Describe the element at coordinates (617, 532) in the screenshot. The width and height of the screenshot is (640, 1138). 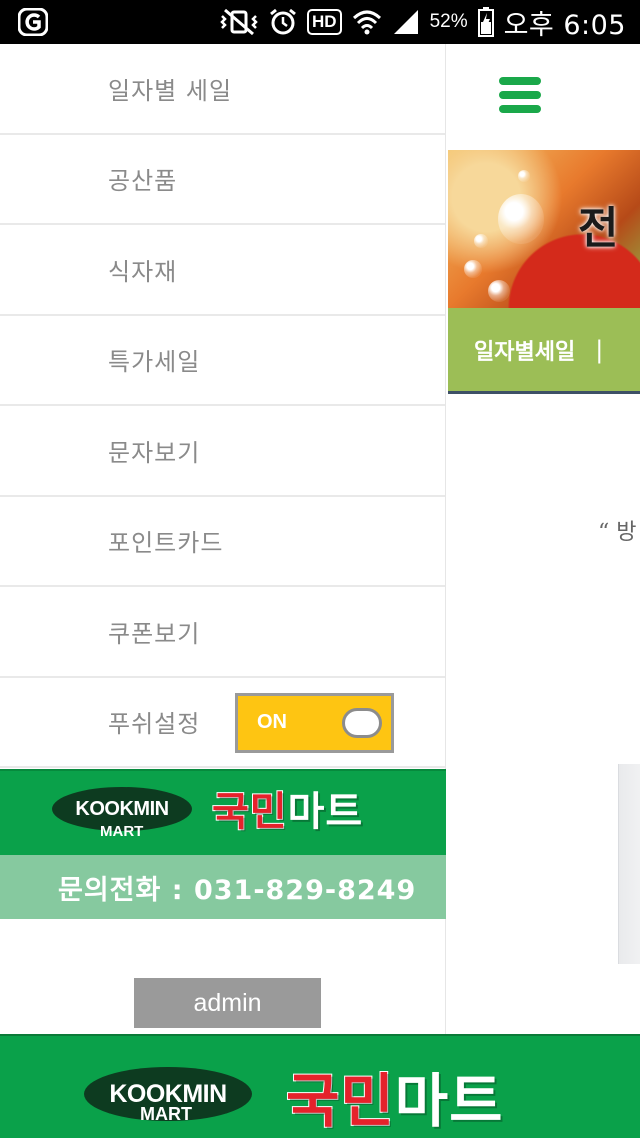
I see `quote-text: “ 방` at that location.